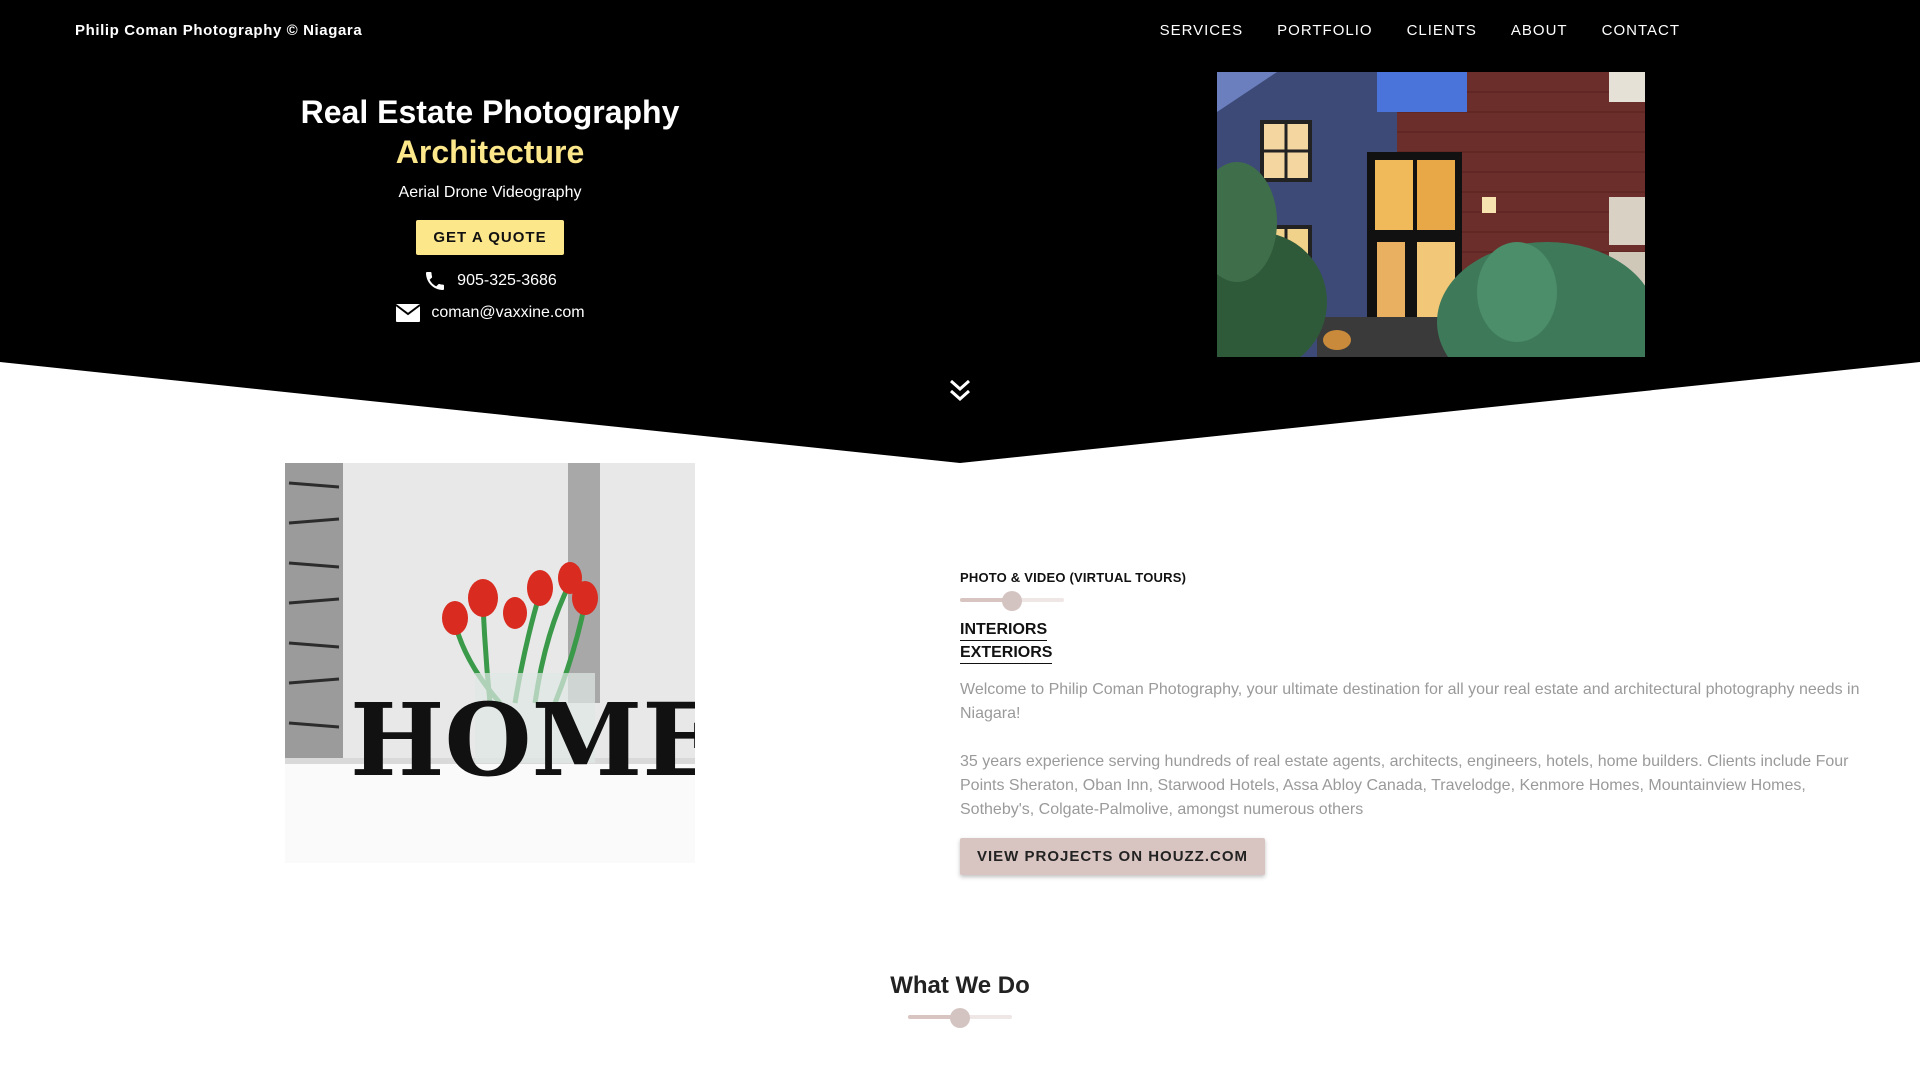 This screenshot has height=1080, width=1920. Describe the element at coordinates (508, 312) in the screenshot. I see `email-address: coman@vaxxine.com` at that location.